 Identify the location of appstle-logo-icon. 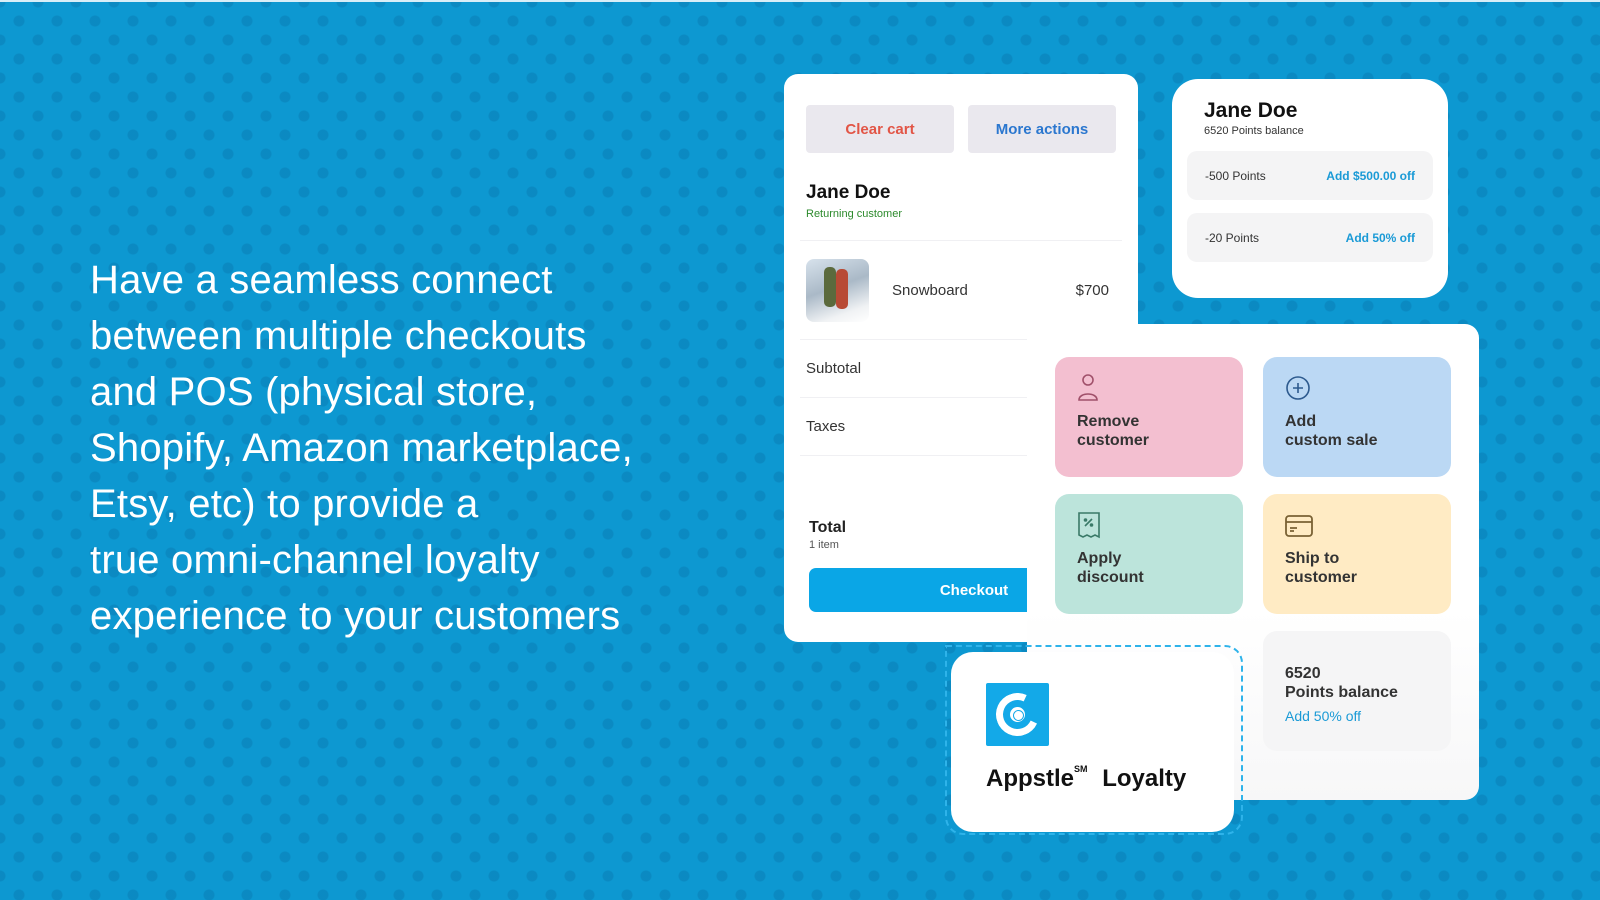
(1017, 714).